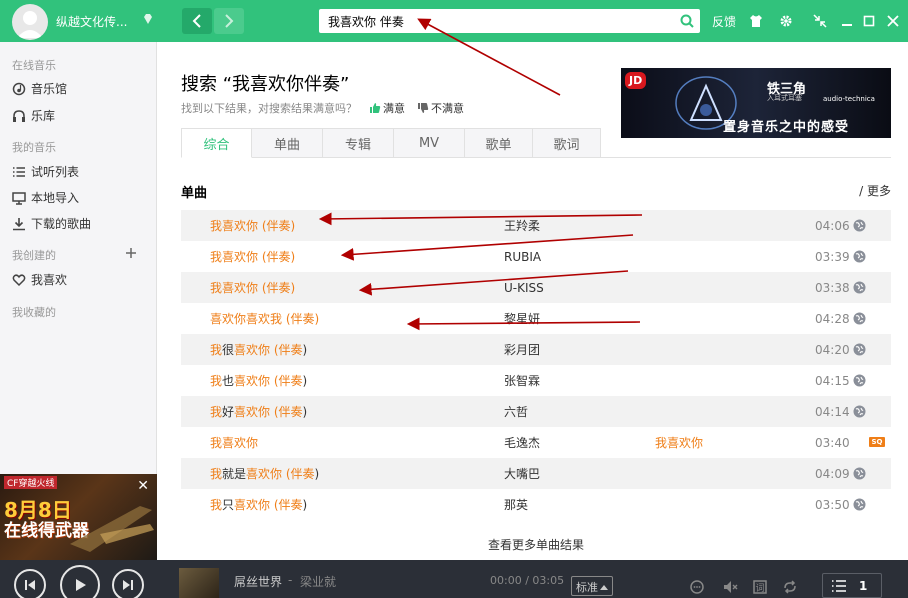  I want to click on song-row: 我很喜欢你 (伴奏) 彩月团 04:20, so click(536, 349).